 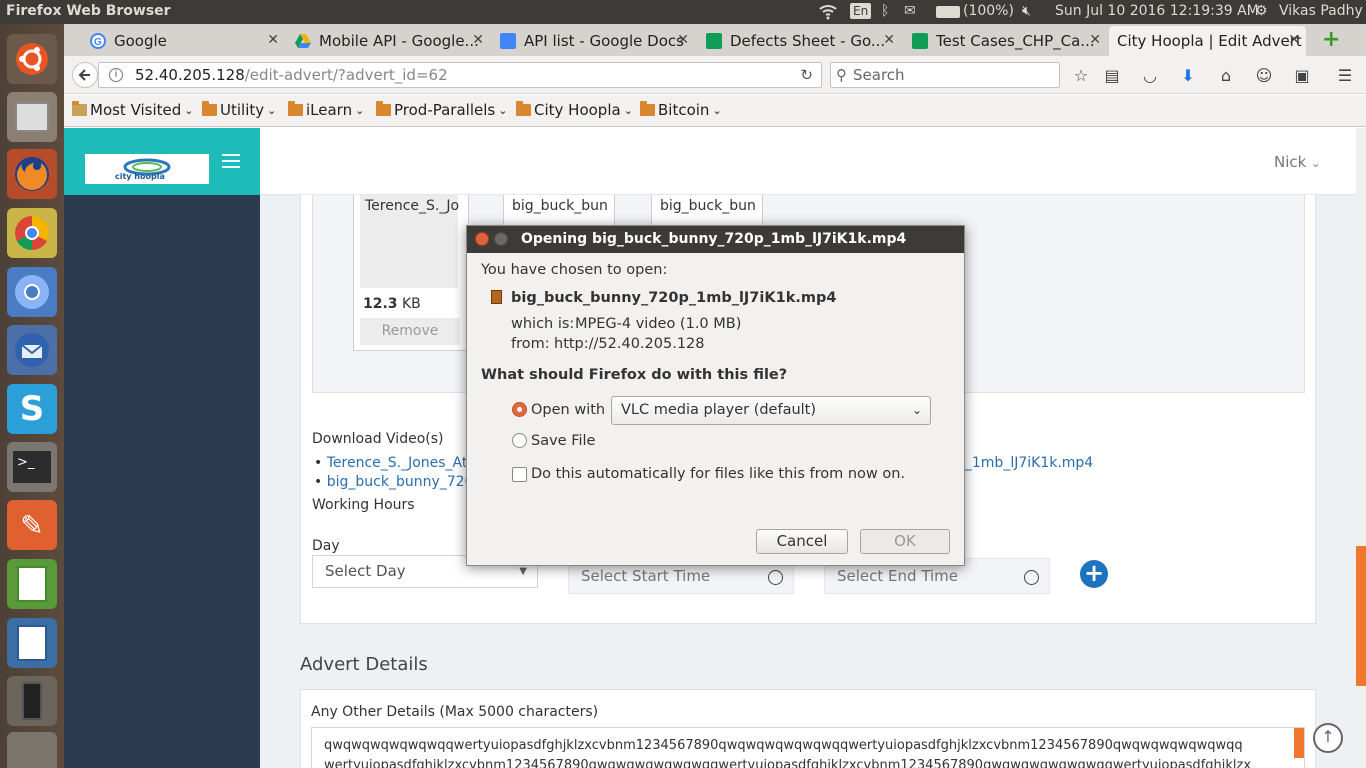 What do you see at coordinates (806, 75) in the screenshot?
I see `reload-icon: ↻` at bounding box center [806, 75].